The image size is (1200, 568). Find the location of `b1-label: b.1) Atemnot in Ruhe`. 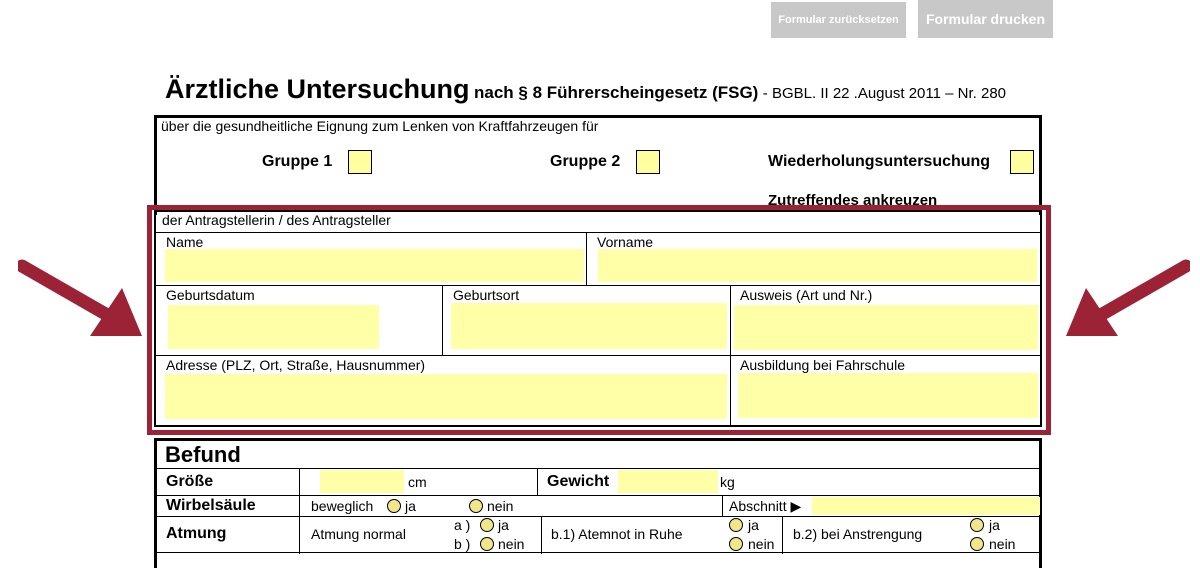

b1-label: b.1) Atemnot in Ruhe is located at coordinates (617, 534).